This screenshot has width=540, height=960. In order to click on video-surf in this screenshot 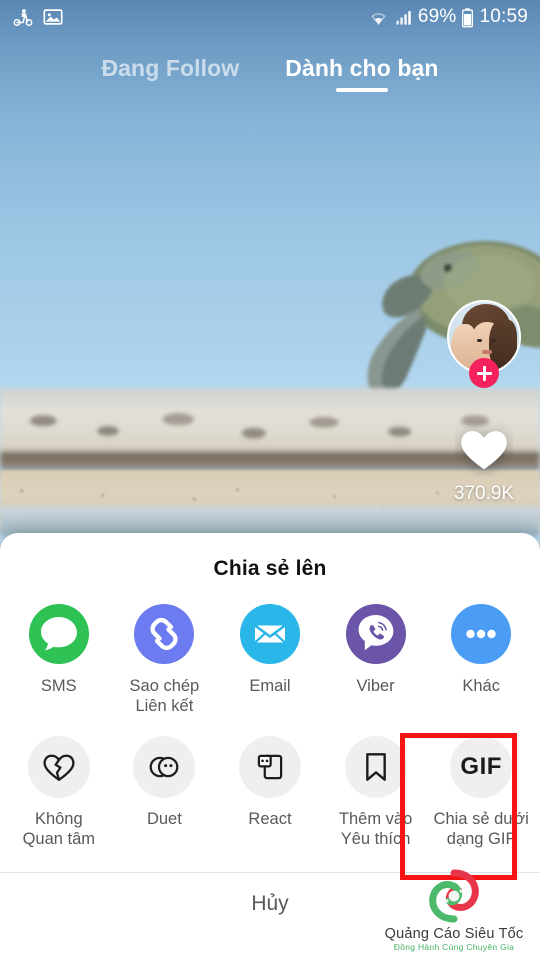, I will do `click(270, 521)`.